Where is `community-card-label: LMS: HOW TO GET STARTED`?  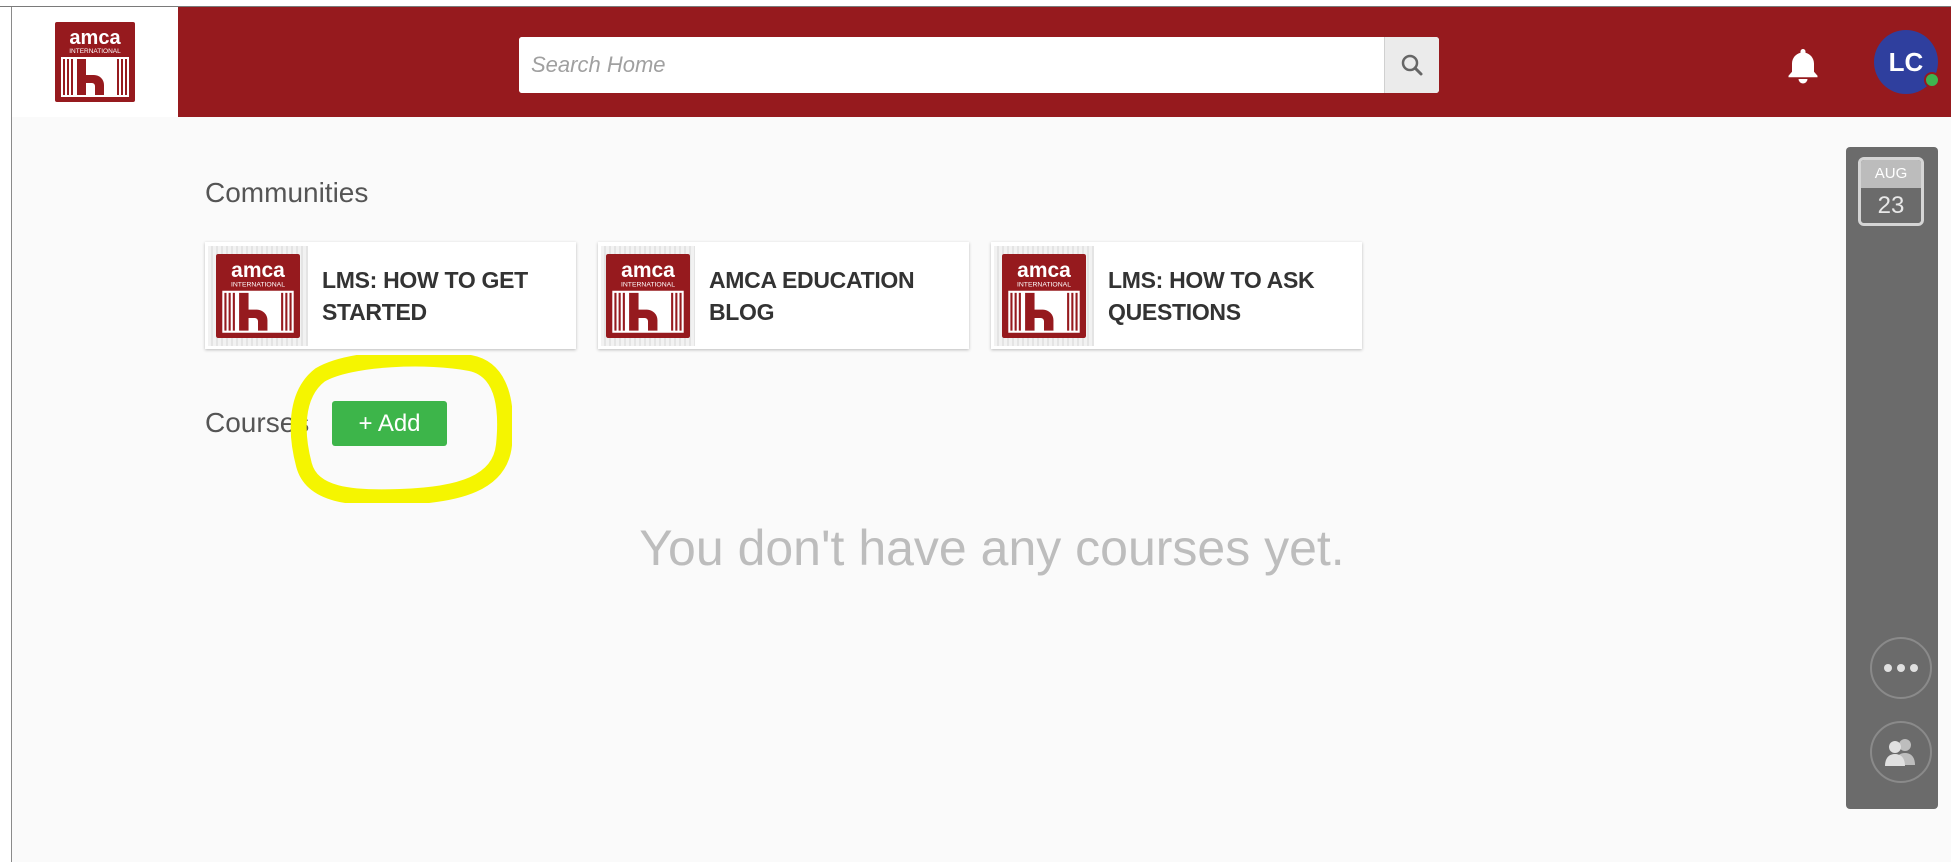 community-card-label: LMS: HOW TO GET STARTED is located at coordinates (425, 296).